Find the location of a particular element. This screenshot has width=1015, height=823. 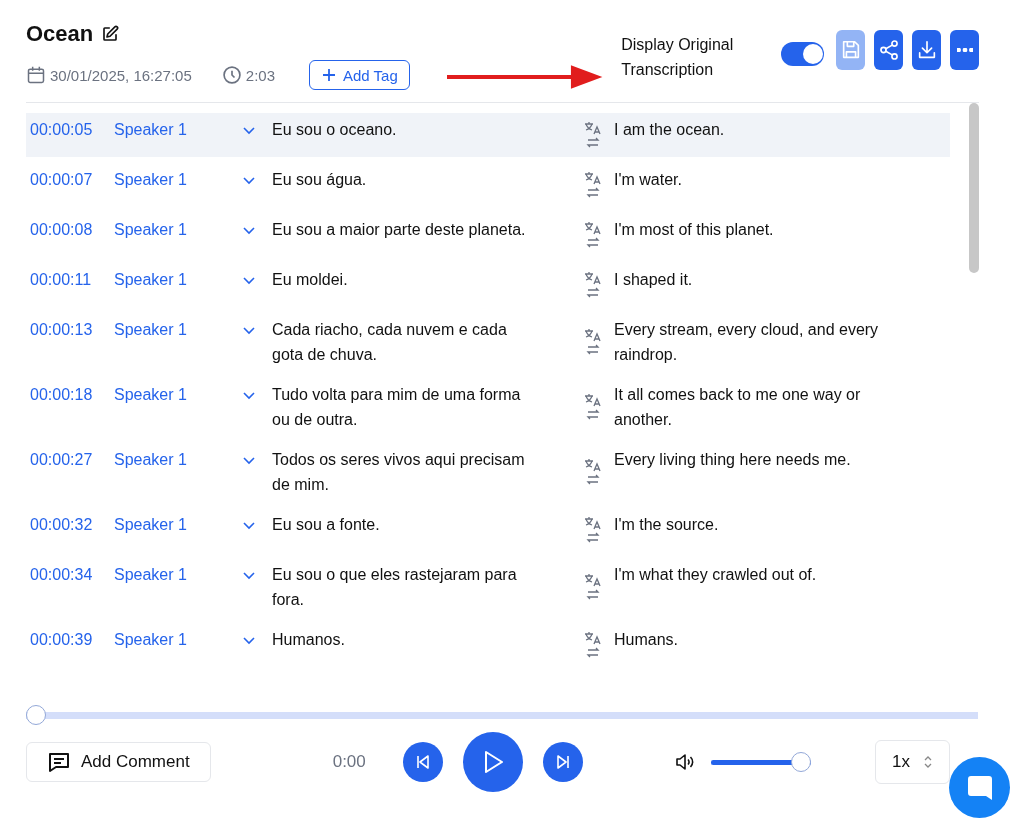

translated-text: Humans. is located at coordinates (647, 640).